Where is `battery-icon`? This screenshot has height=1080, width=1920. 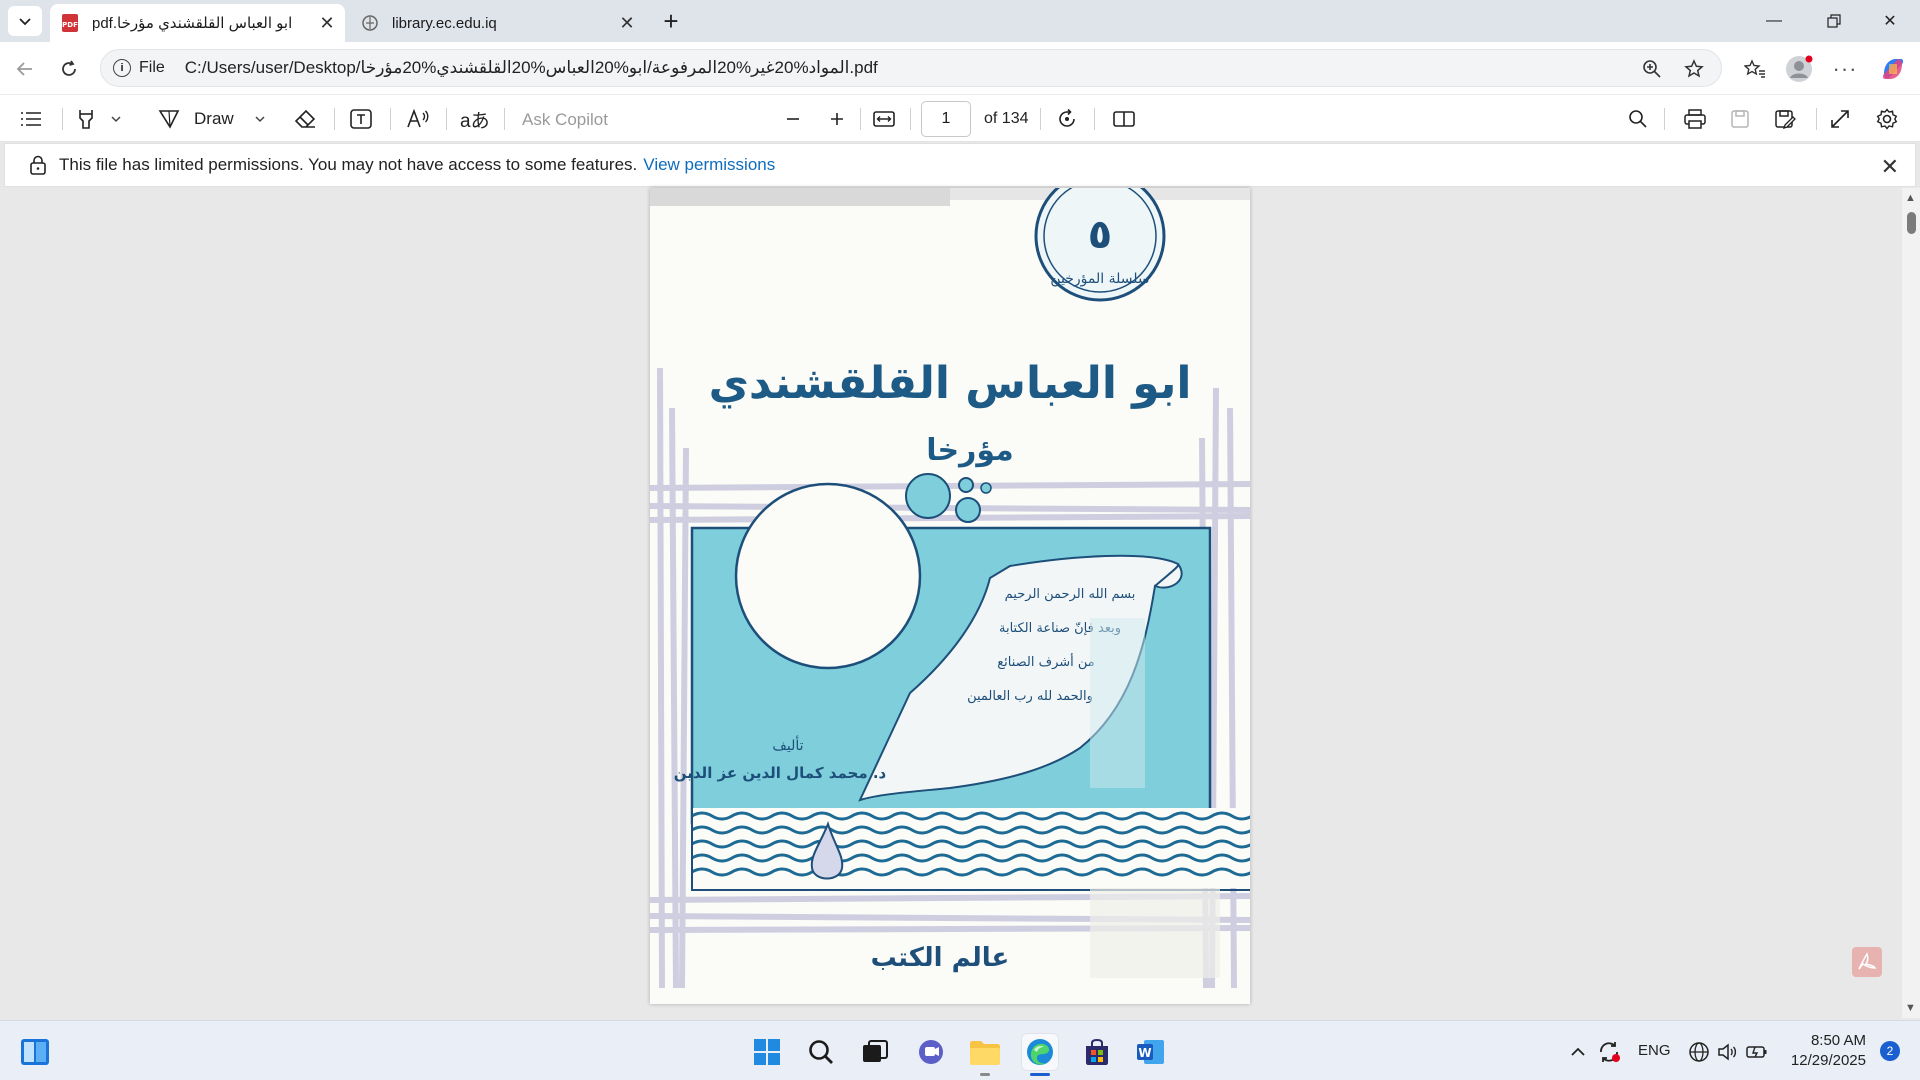
battery-icon is located at coordinates (1757, 1052).